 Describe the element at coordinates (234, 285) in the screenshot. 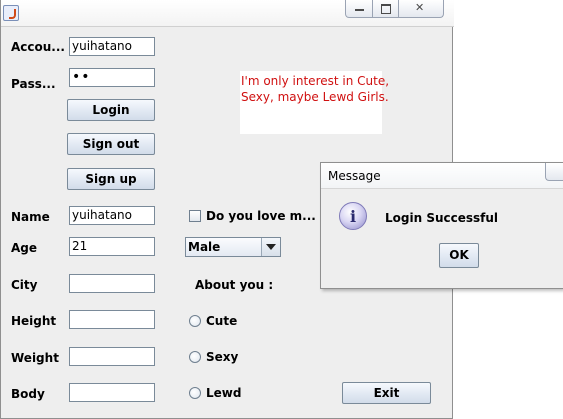

I see `about-you-label: About you :` at that location.